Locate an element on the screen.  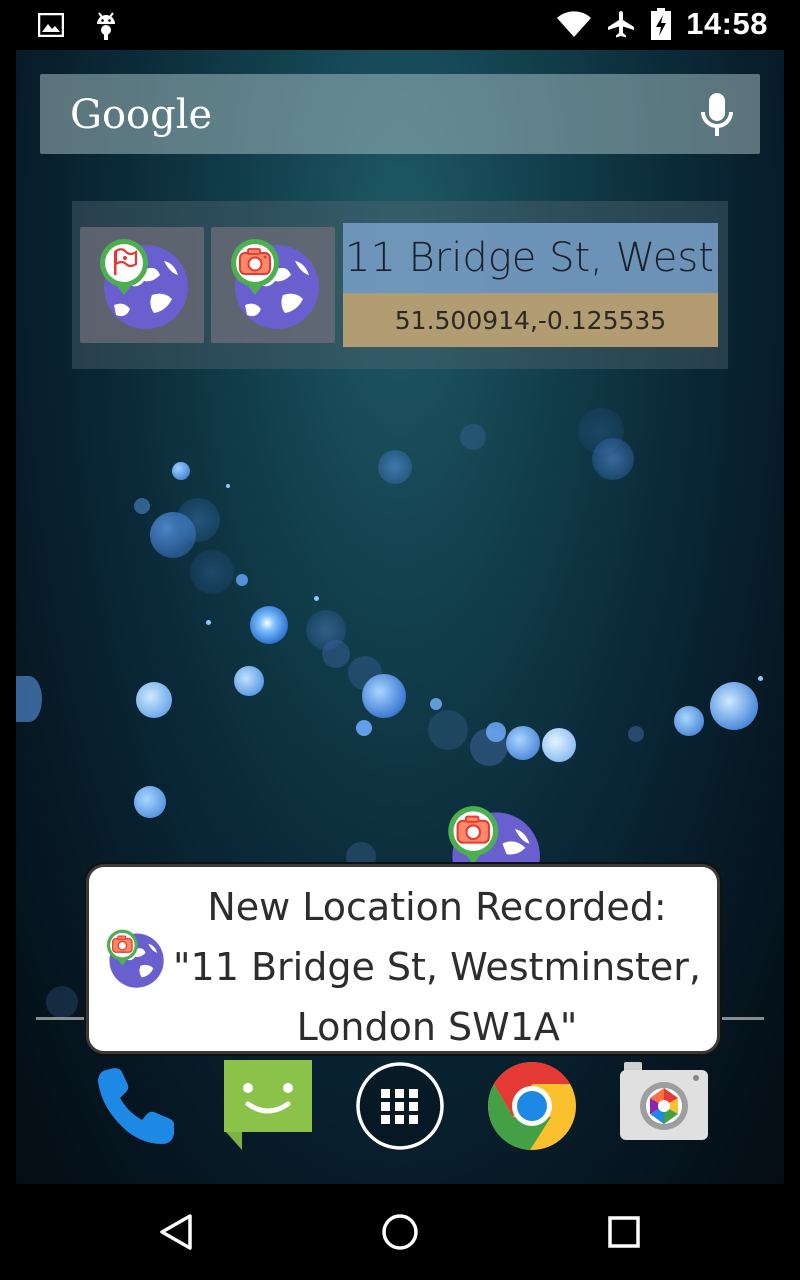
dock is located at coordinates (400, 1115).